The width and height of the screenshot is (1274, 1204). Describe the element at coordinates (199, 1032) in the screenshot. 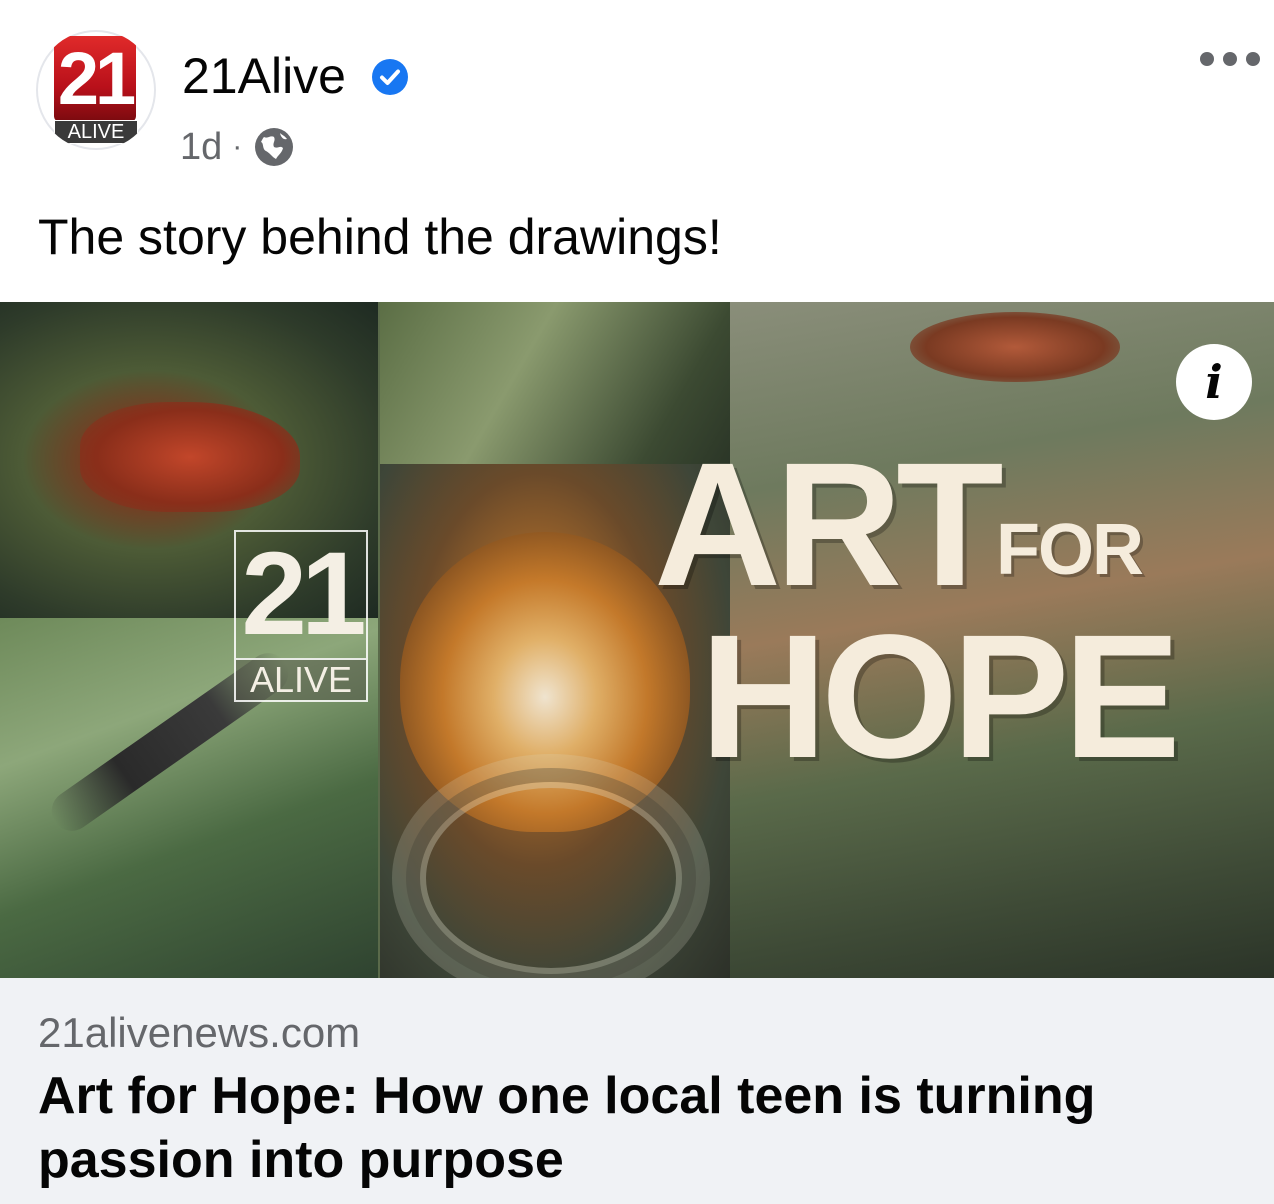

I see `link-domain: 21alivenews.com` at that location.